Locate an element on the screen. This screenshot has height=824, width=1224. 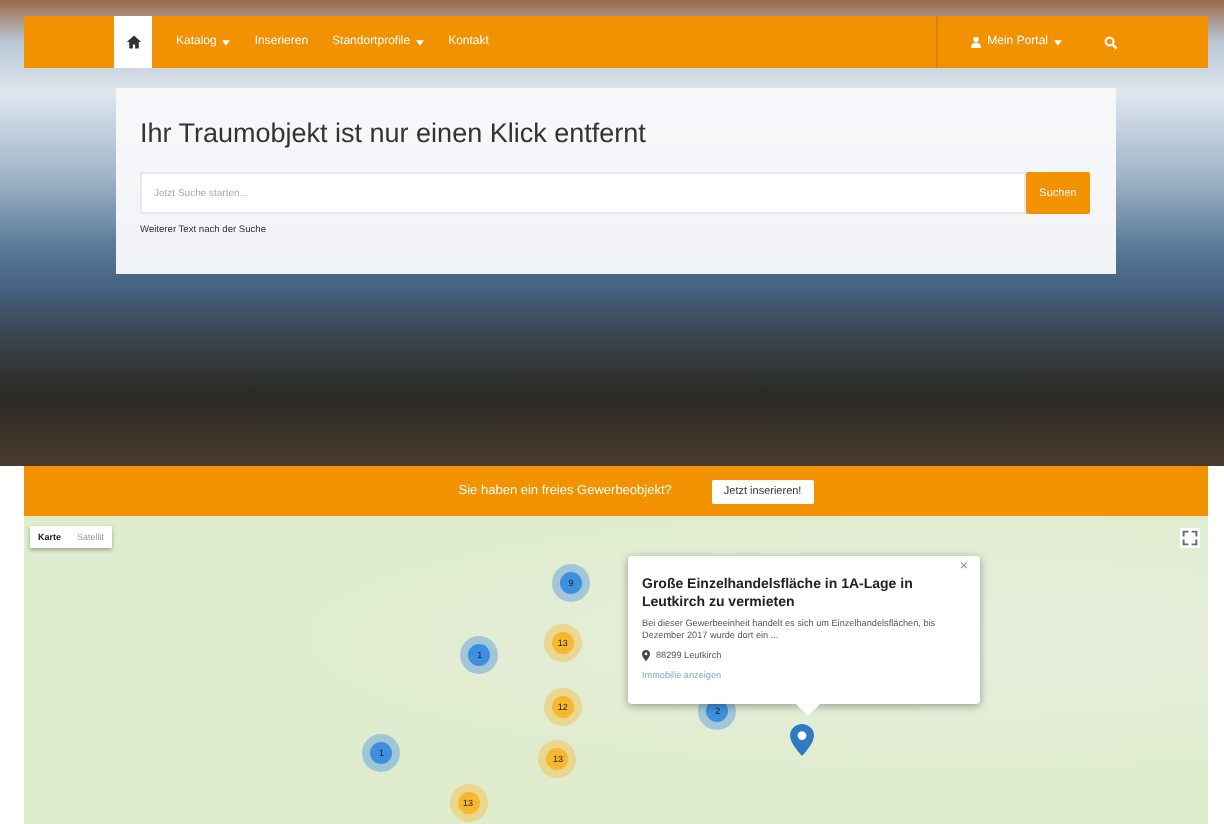
location-pin-icon is located at coordinates (646, 655).